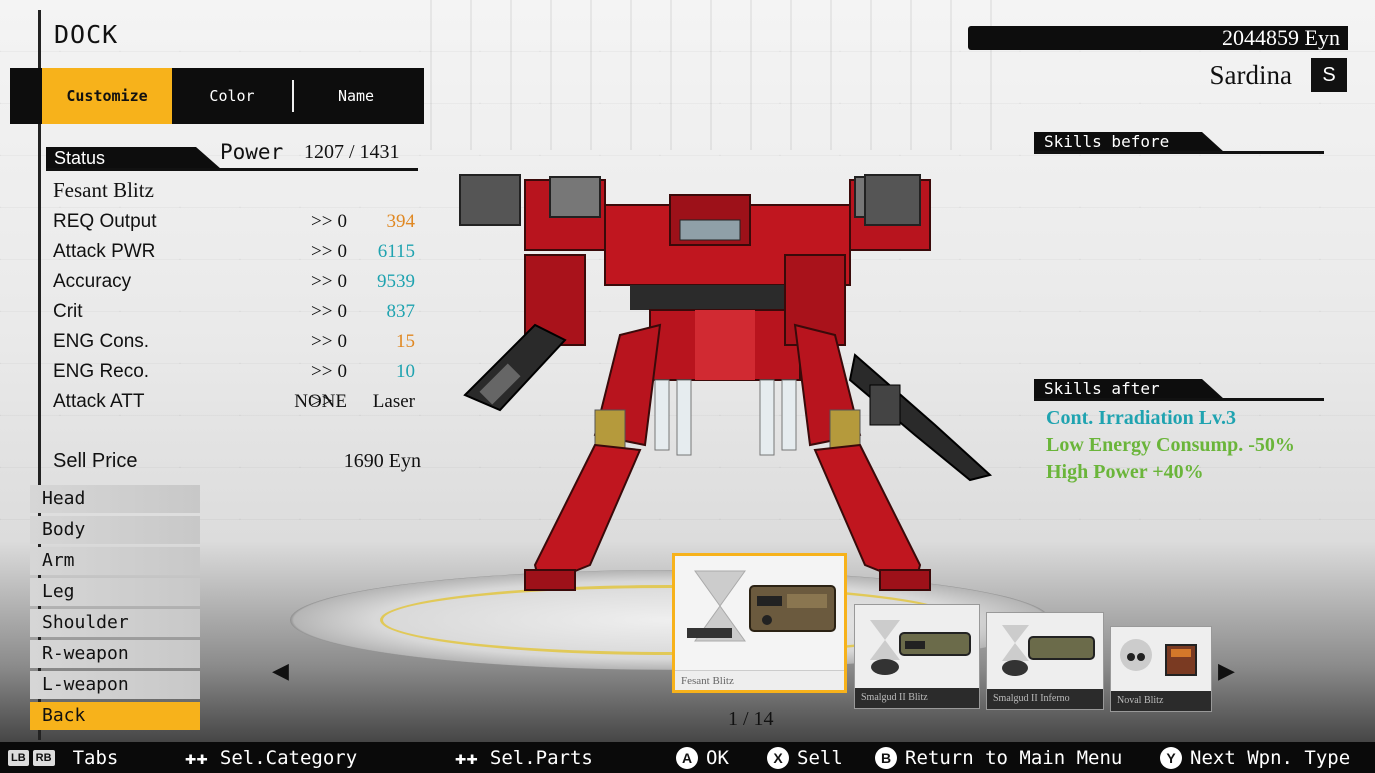  I want to click on category-arm: Arm, so click(115, 561).